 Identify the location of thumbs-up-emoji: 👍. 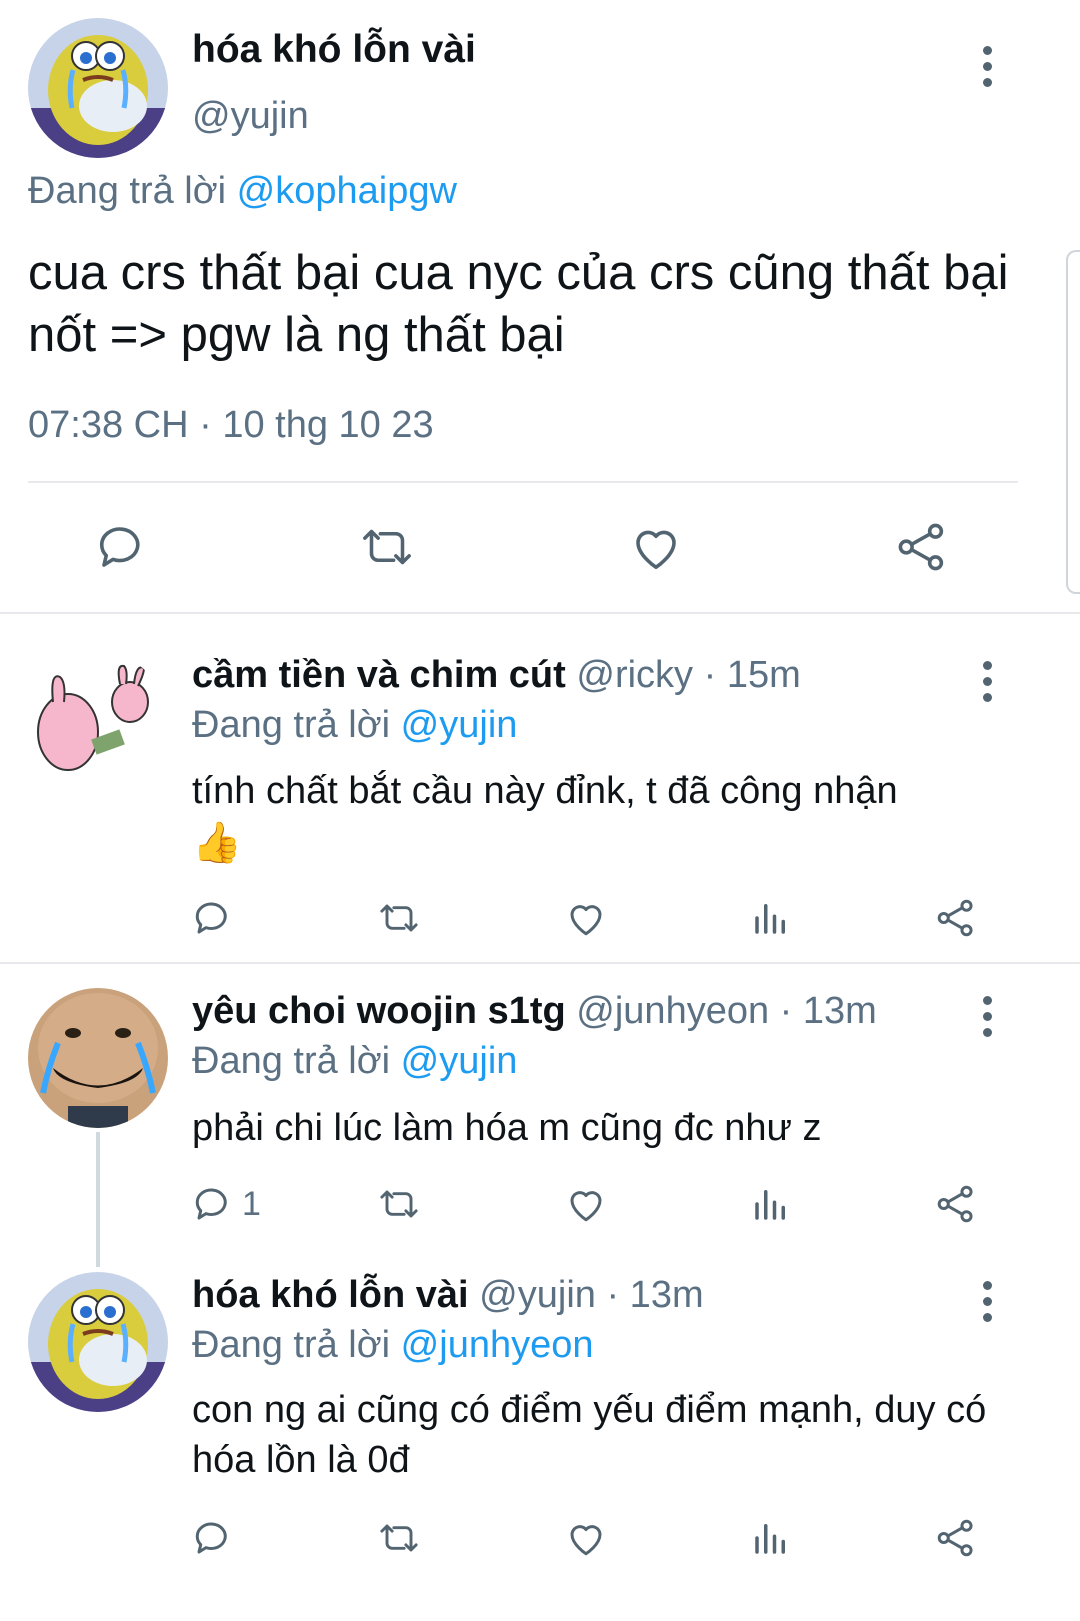
(217, 843).